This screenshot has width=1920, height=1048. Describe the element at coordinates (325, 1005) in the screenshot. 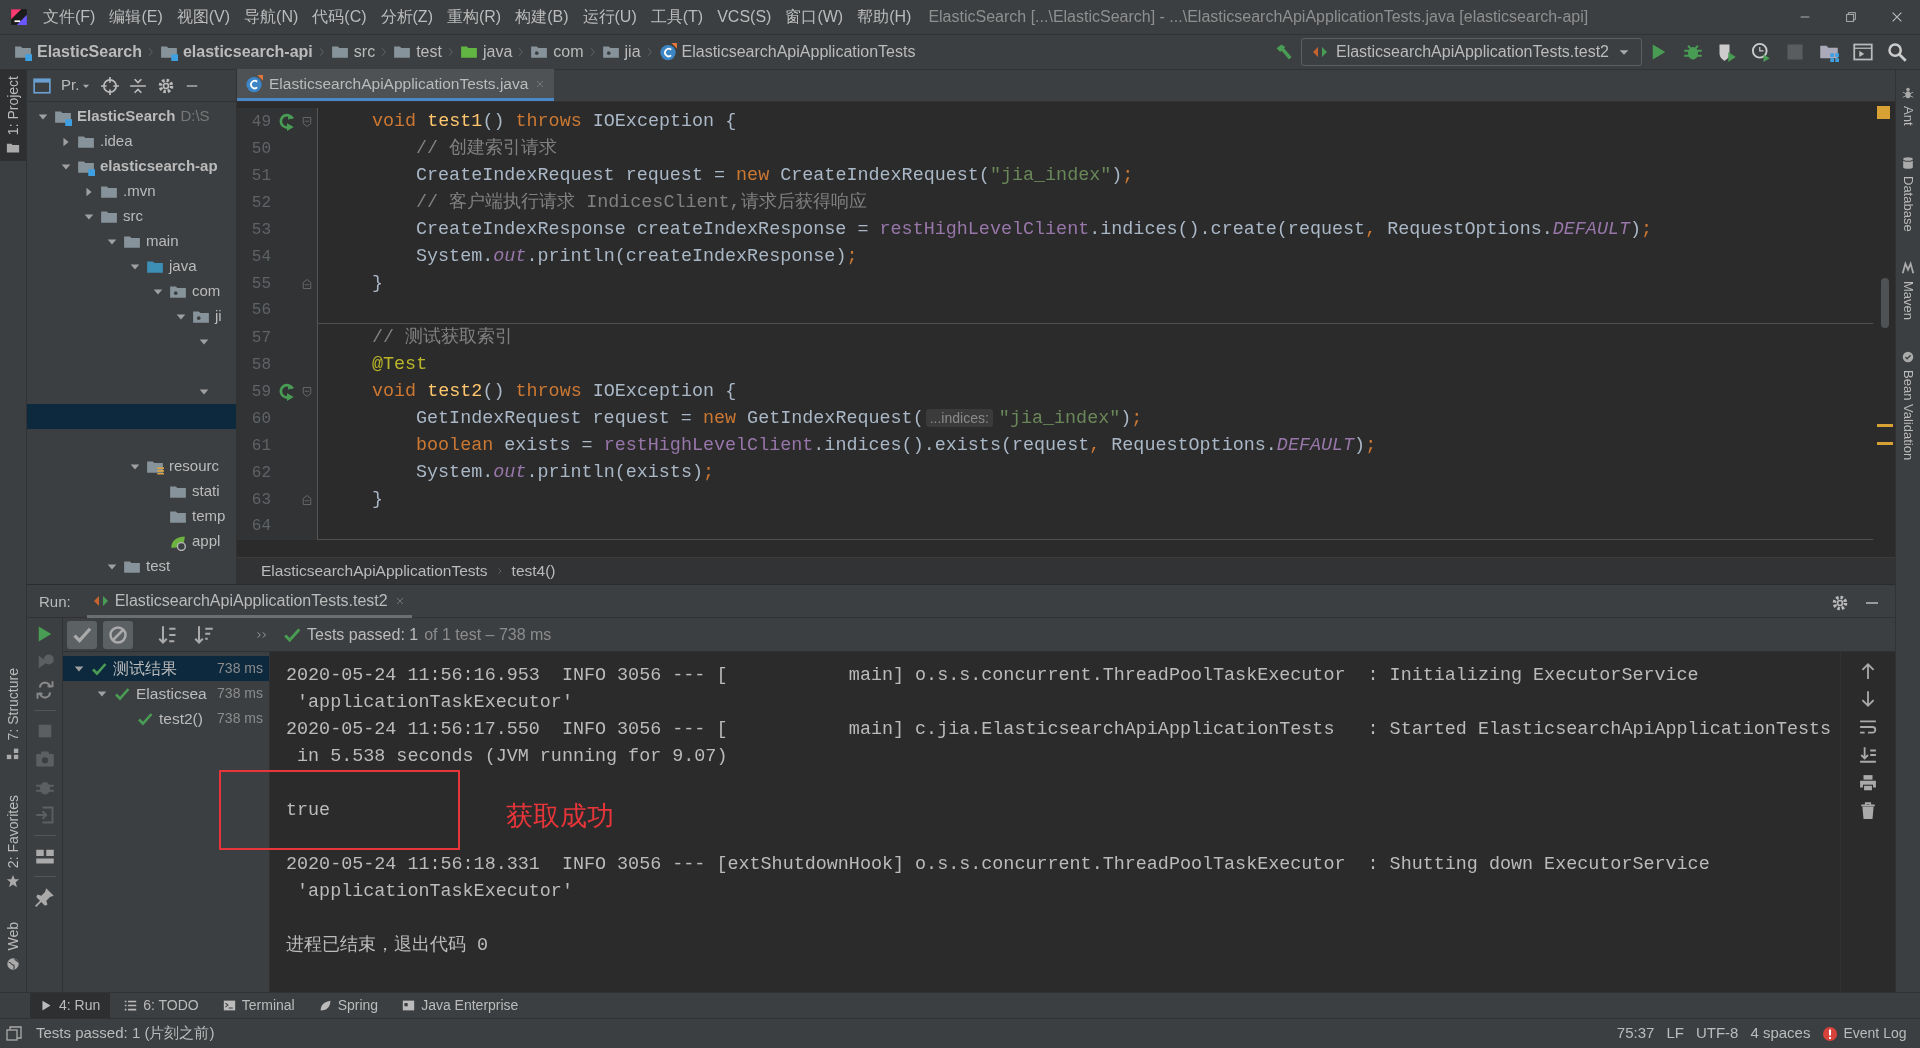

I see `leaf-icon` at that location.